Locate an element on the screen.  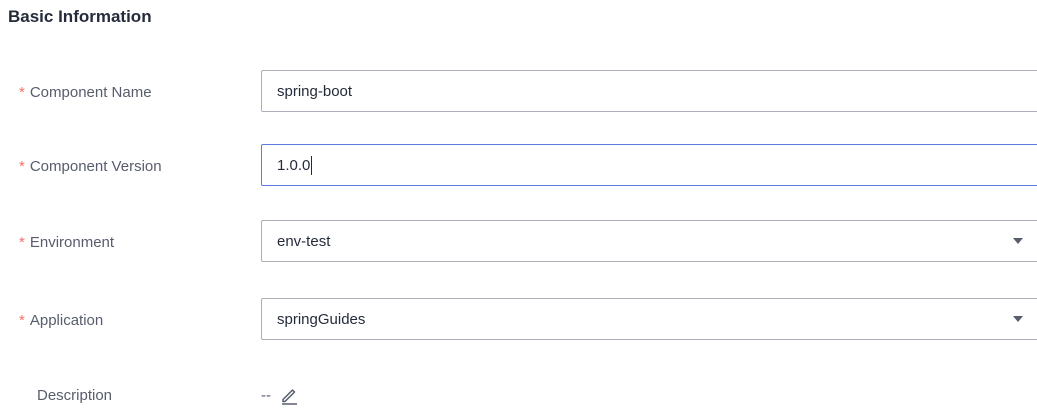
component-name-value: spring-boot is located at coordinates (315, 91).